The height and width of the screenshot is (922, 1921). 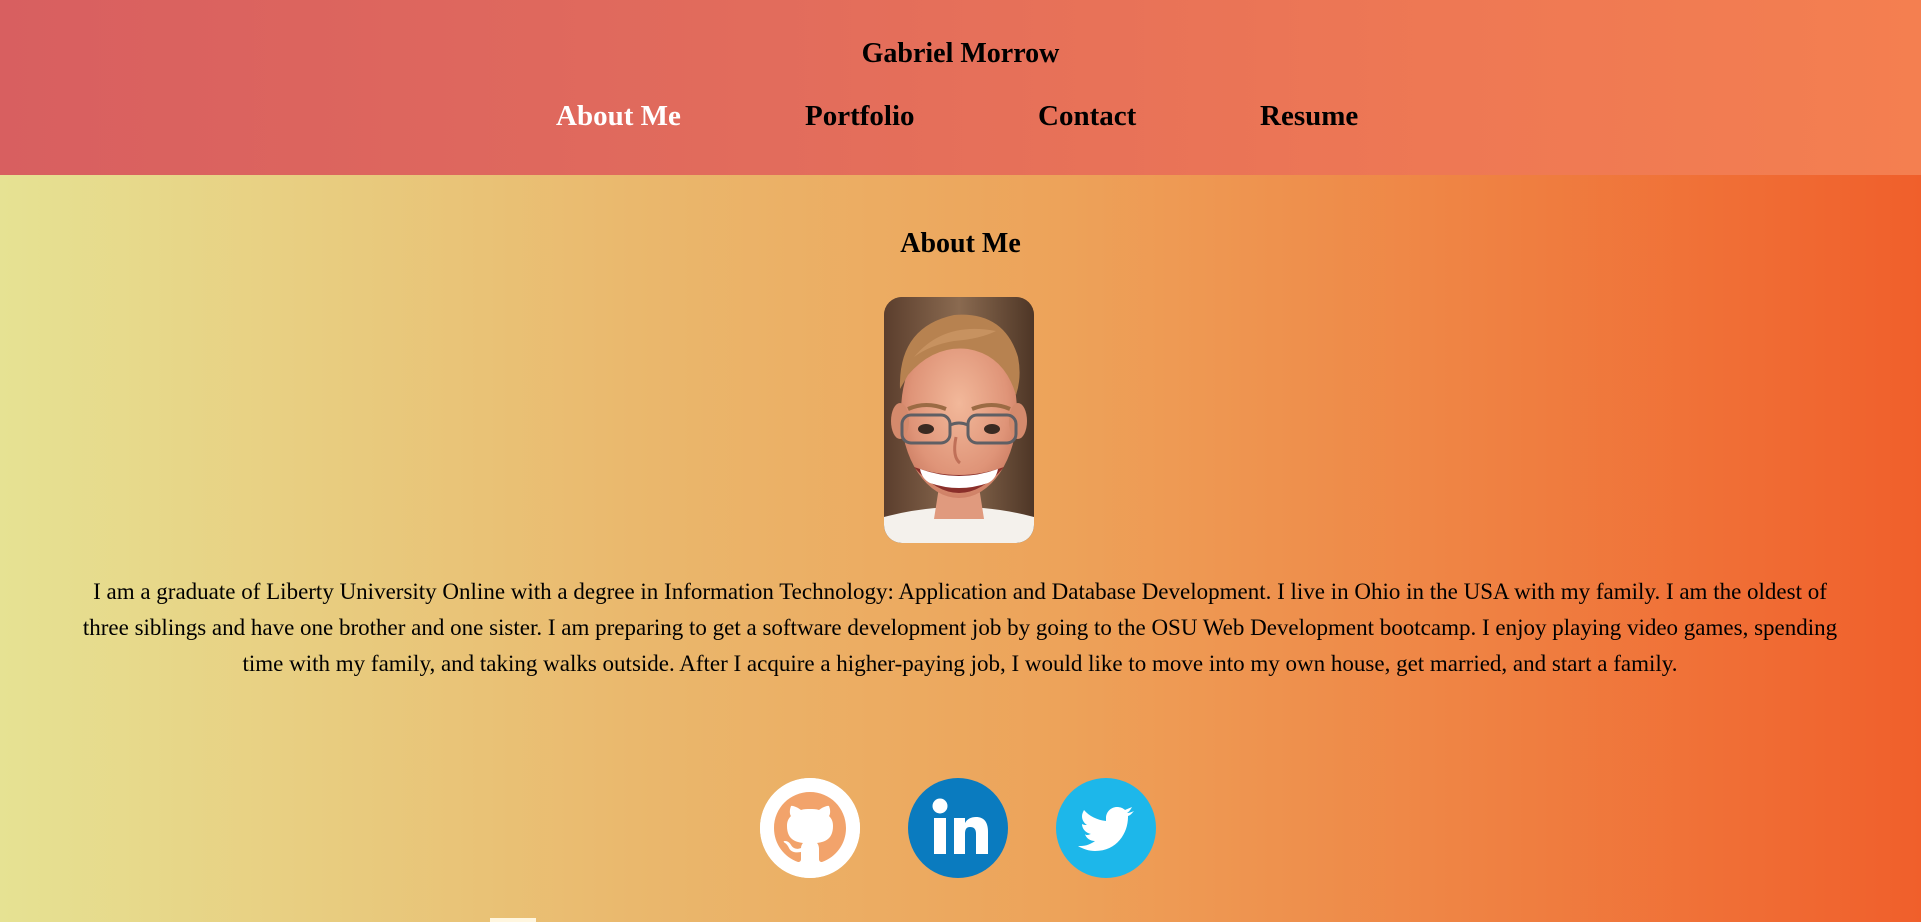 I want to click on profile-photo, so click(x=959, y=420).